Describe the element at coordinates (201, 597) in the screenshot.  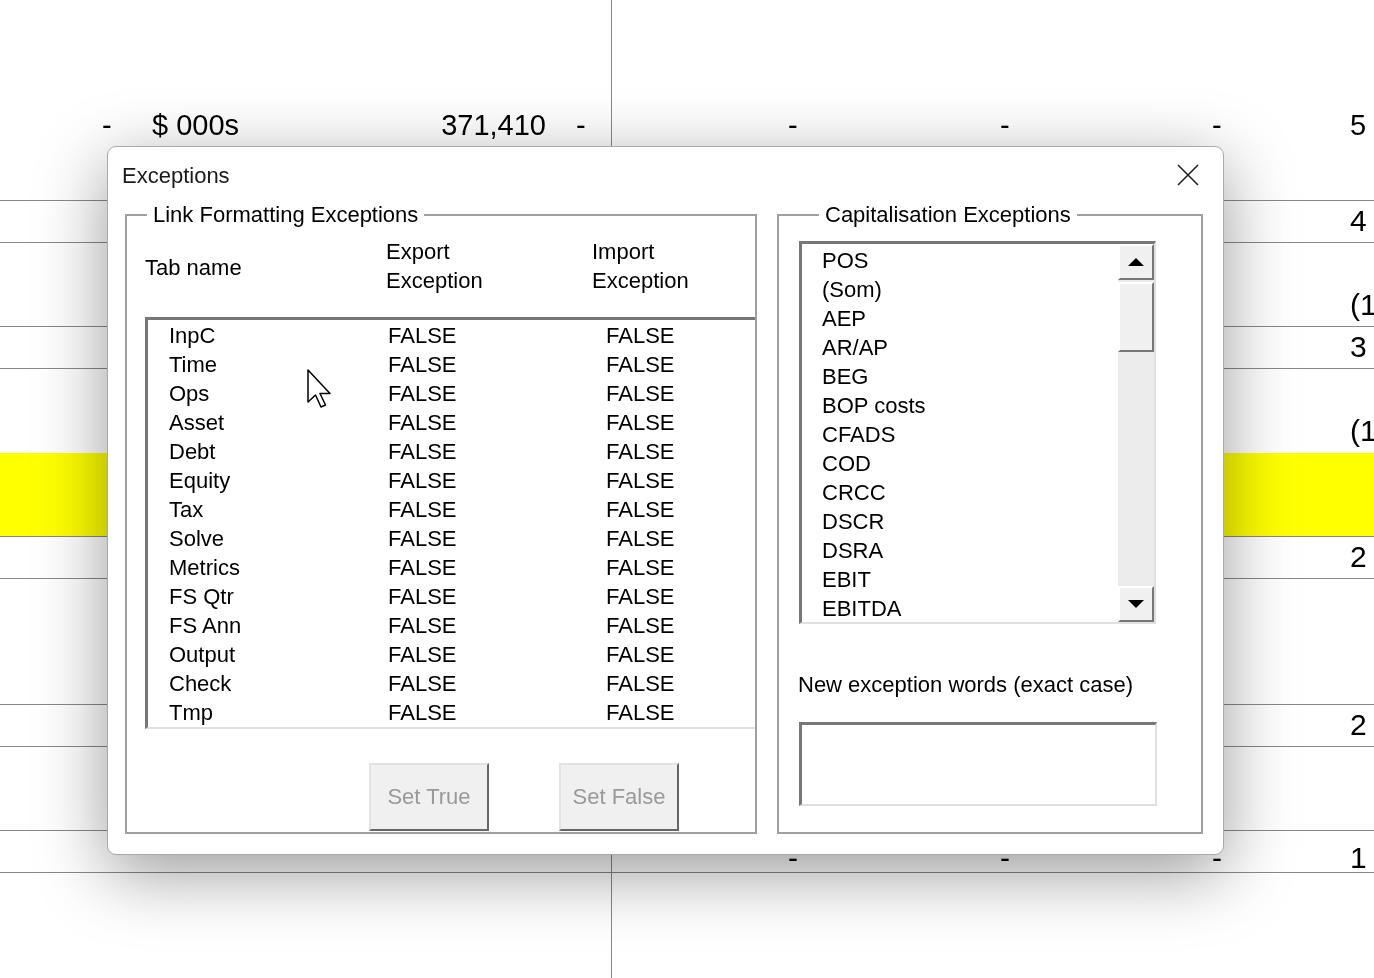
I see `list-cell: FS Qtr` at that location.